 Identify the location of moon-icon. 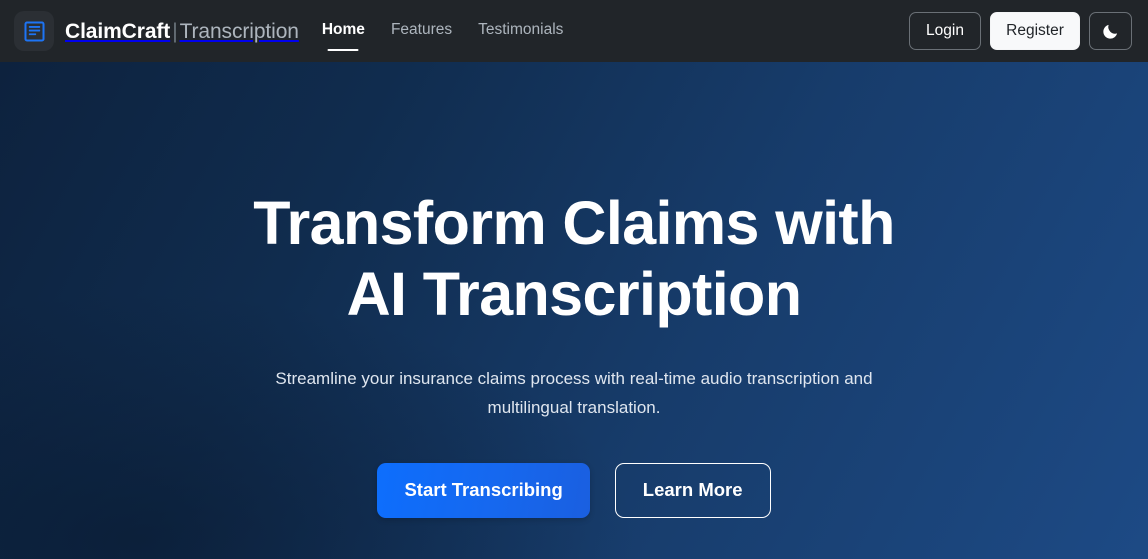
(1110, 31).